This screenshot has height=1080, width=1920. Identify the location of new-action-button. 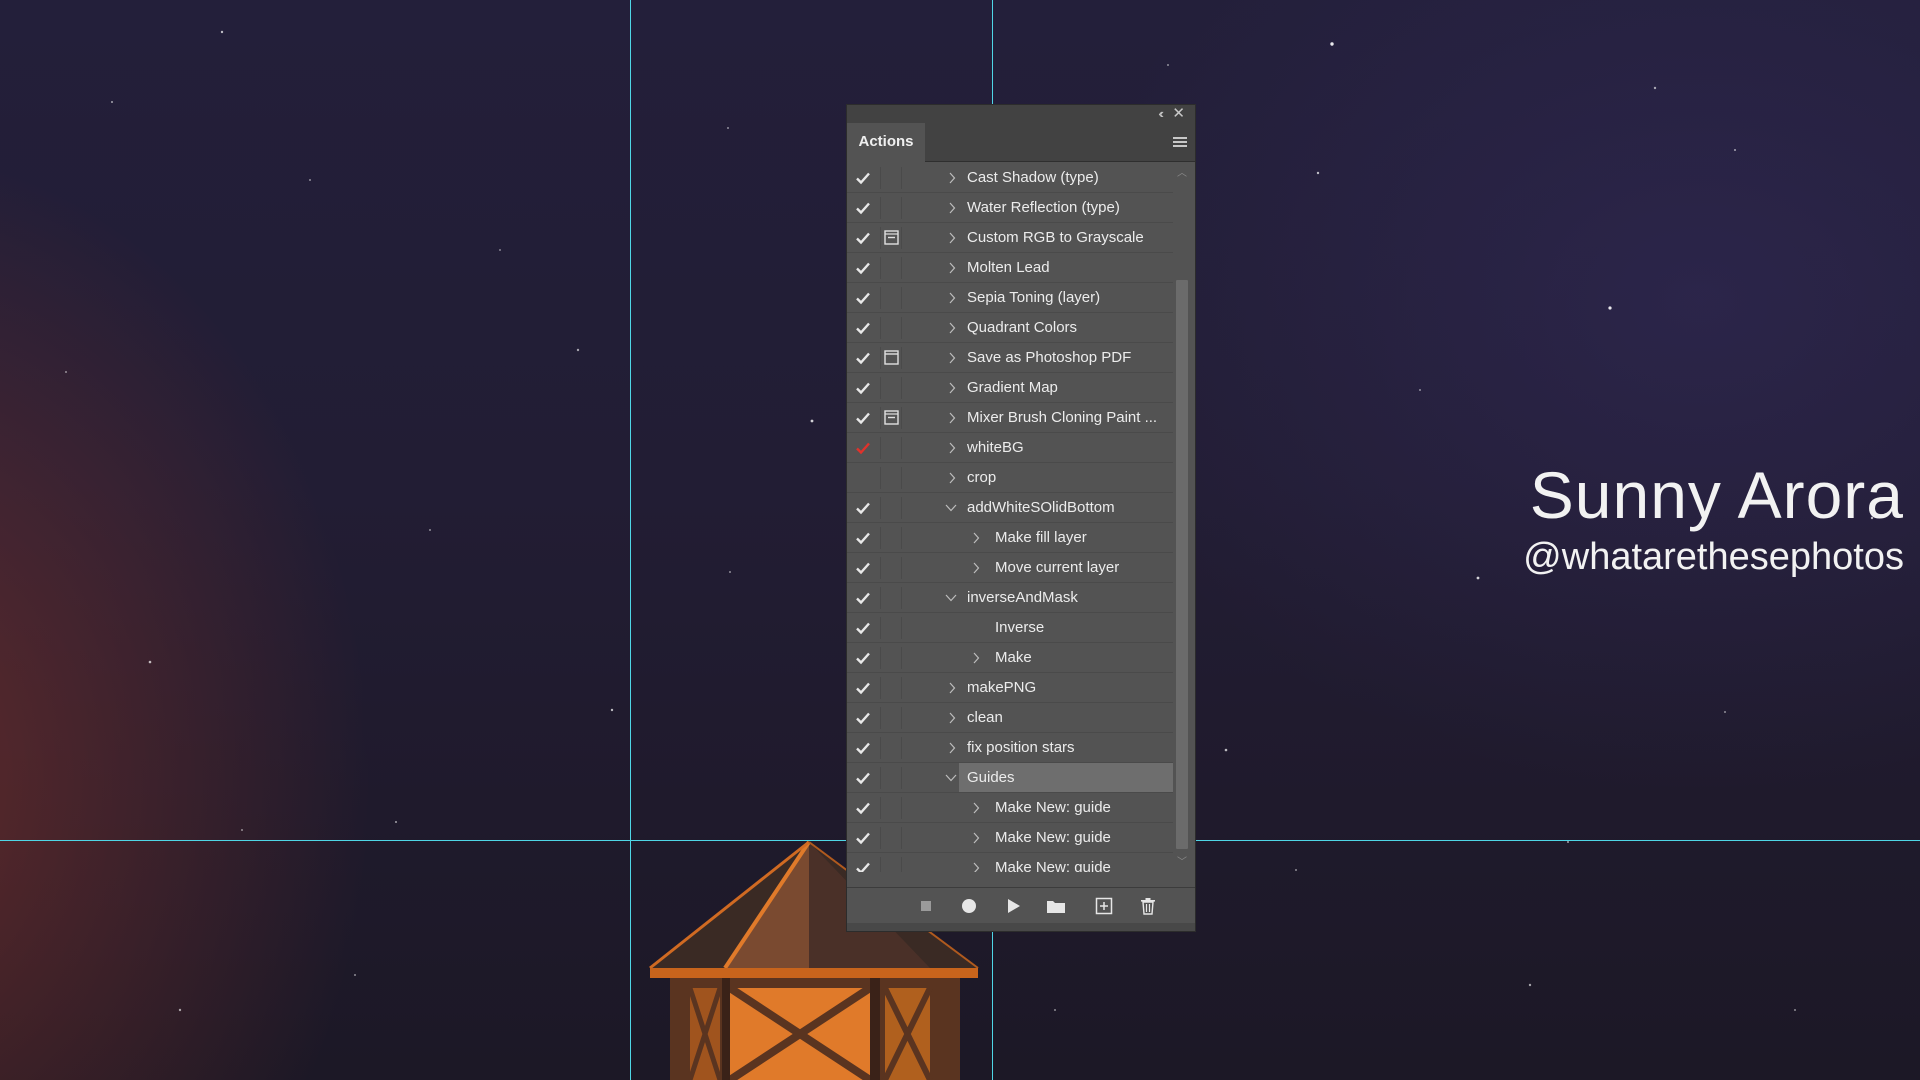
(1104, 906).